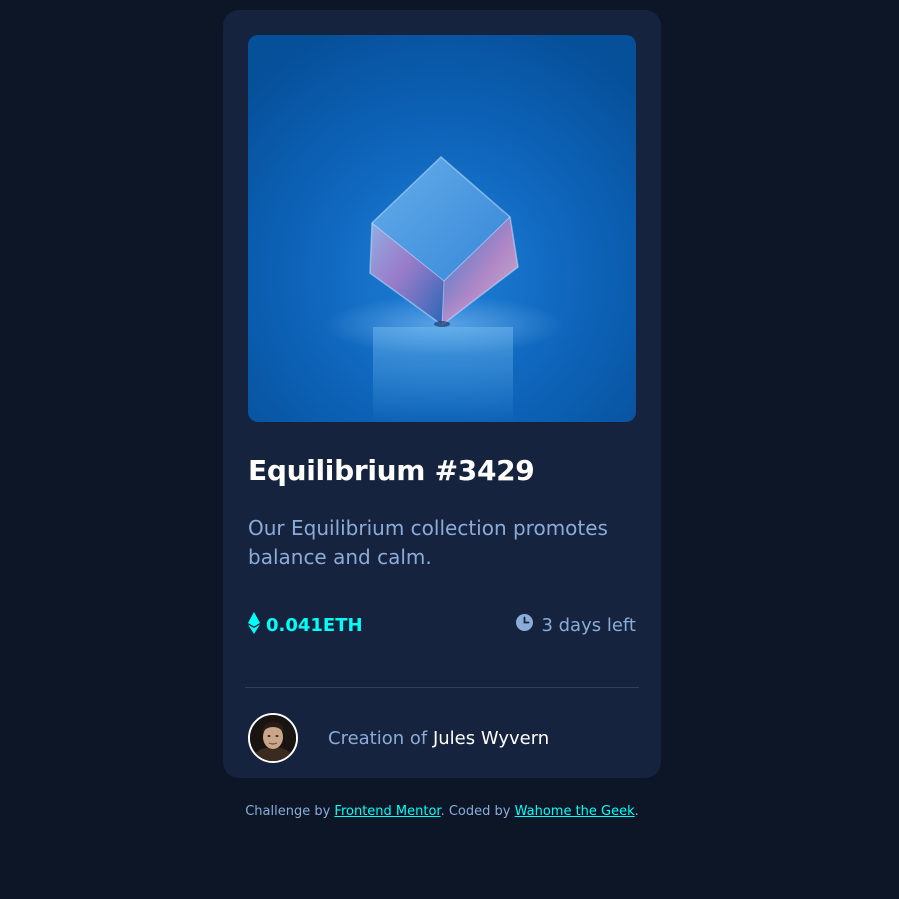  What do you see at coordinates (588, 625) in the screenshot?
I see `time-left-value: 3 days left` at bounding box center [588, 625].